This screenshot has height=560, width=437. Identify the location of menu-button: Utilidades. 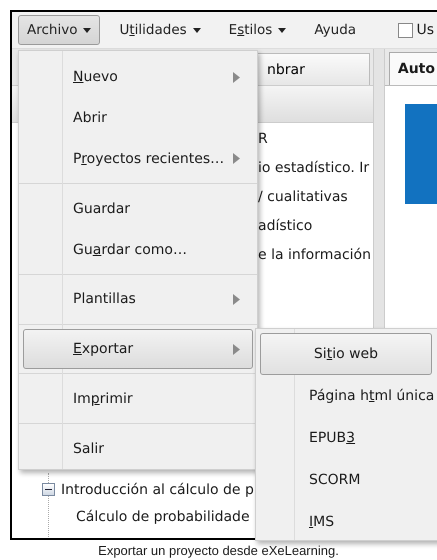
(160, 30).